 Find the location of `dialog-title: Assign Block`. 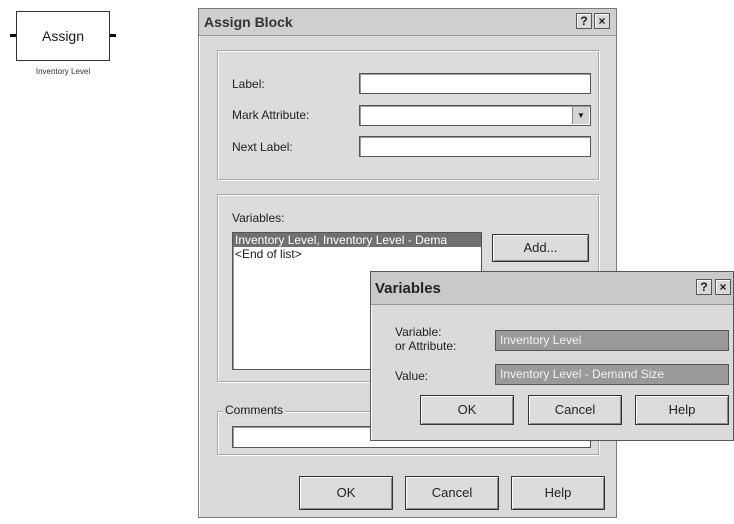

dialog-title: Assign Block is located at coordinates (248, 22).